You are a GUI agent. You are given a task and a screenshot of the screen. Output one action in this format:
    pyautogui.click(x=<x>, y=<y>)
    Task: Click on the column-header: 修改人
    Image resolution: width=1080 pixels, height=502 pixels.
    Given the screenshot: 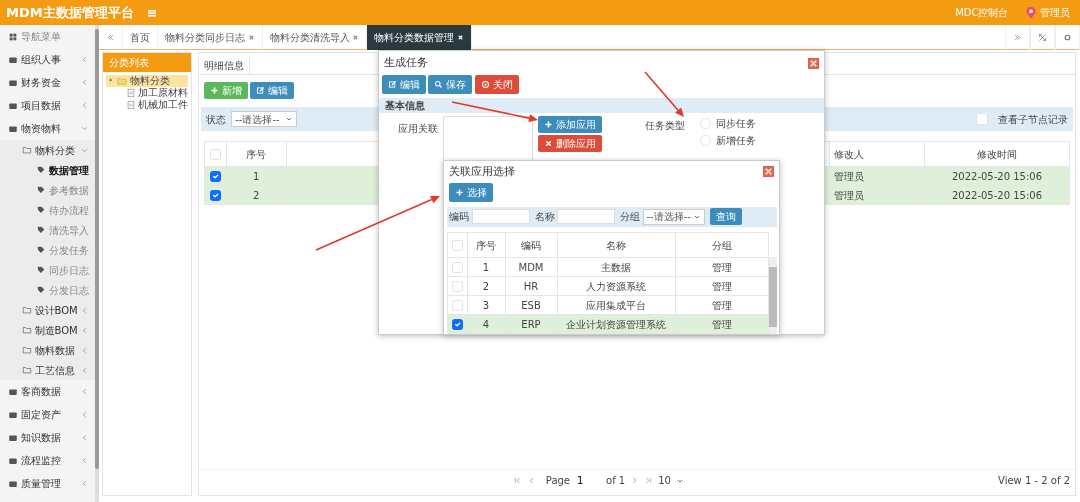 What is the action you would take?
    pyautogui.click(x=877, y=154)
    